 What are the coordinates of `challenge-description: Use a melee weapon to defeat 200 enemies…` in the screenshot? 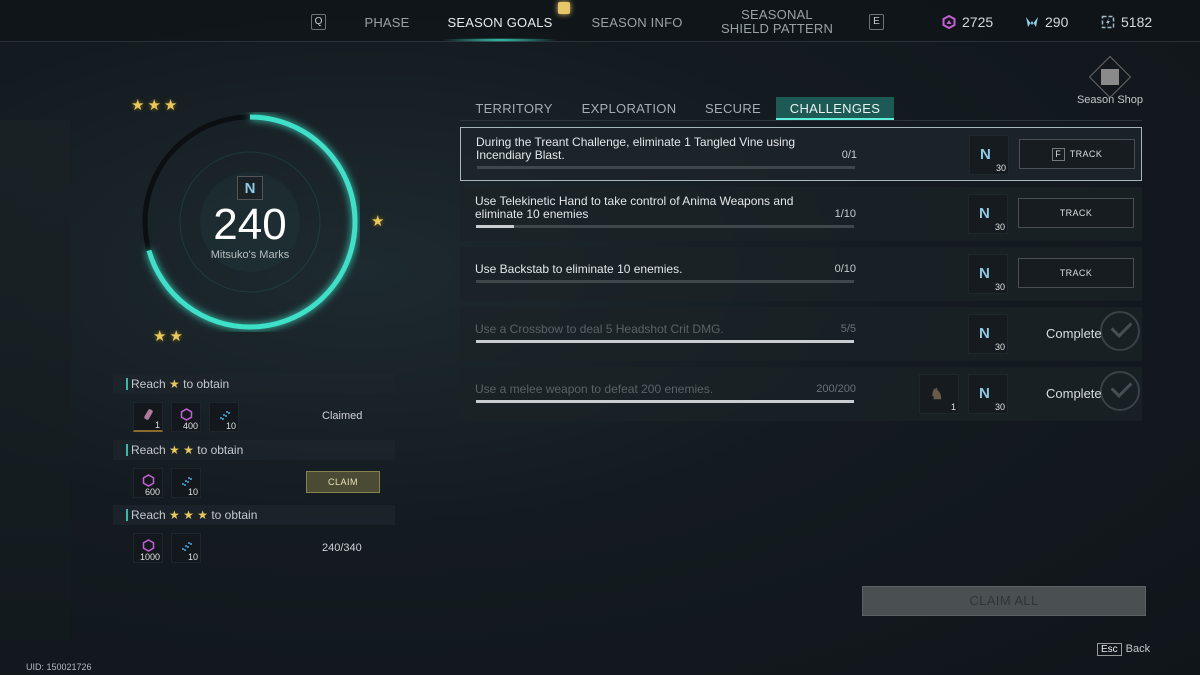 It's located at (594, 389).